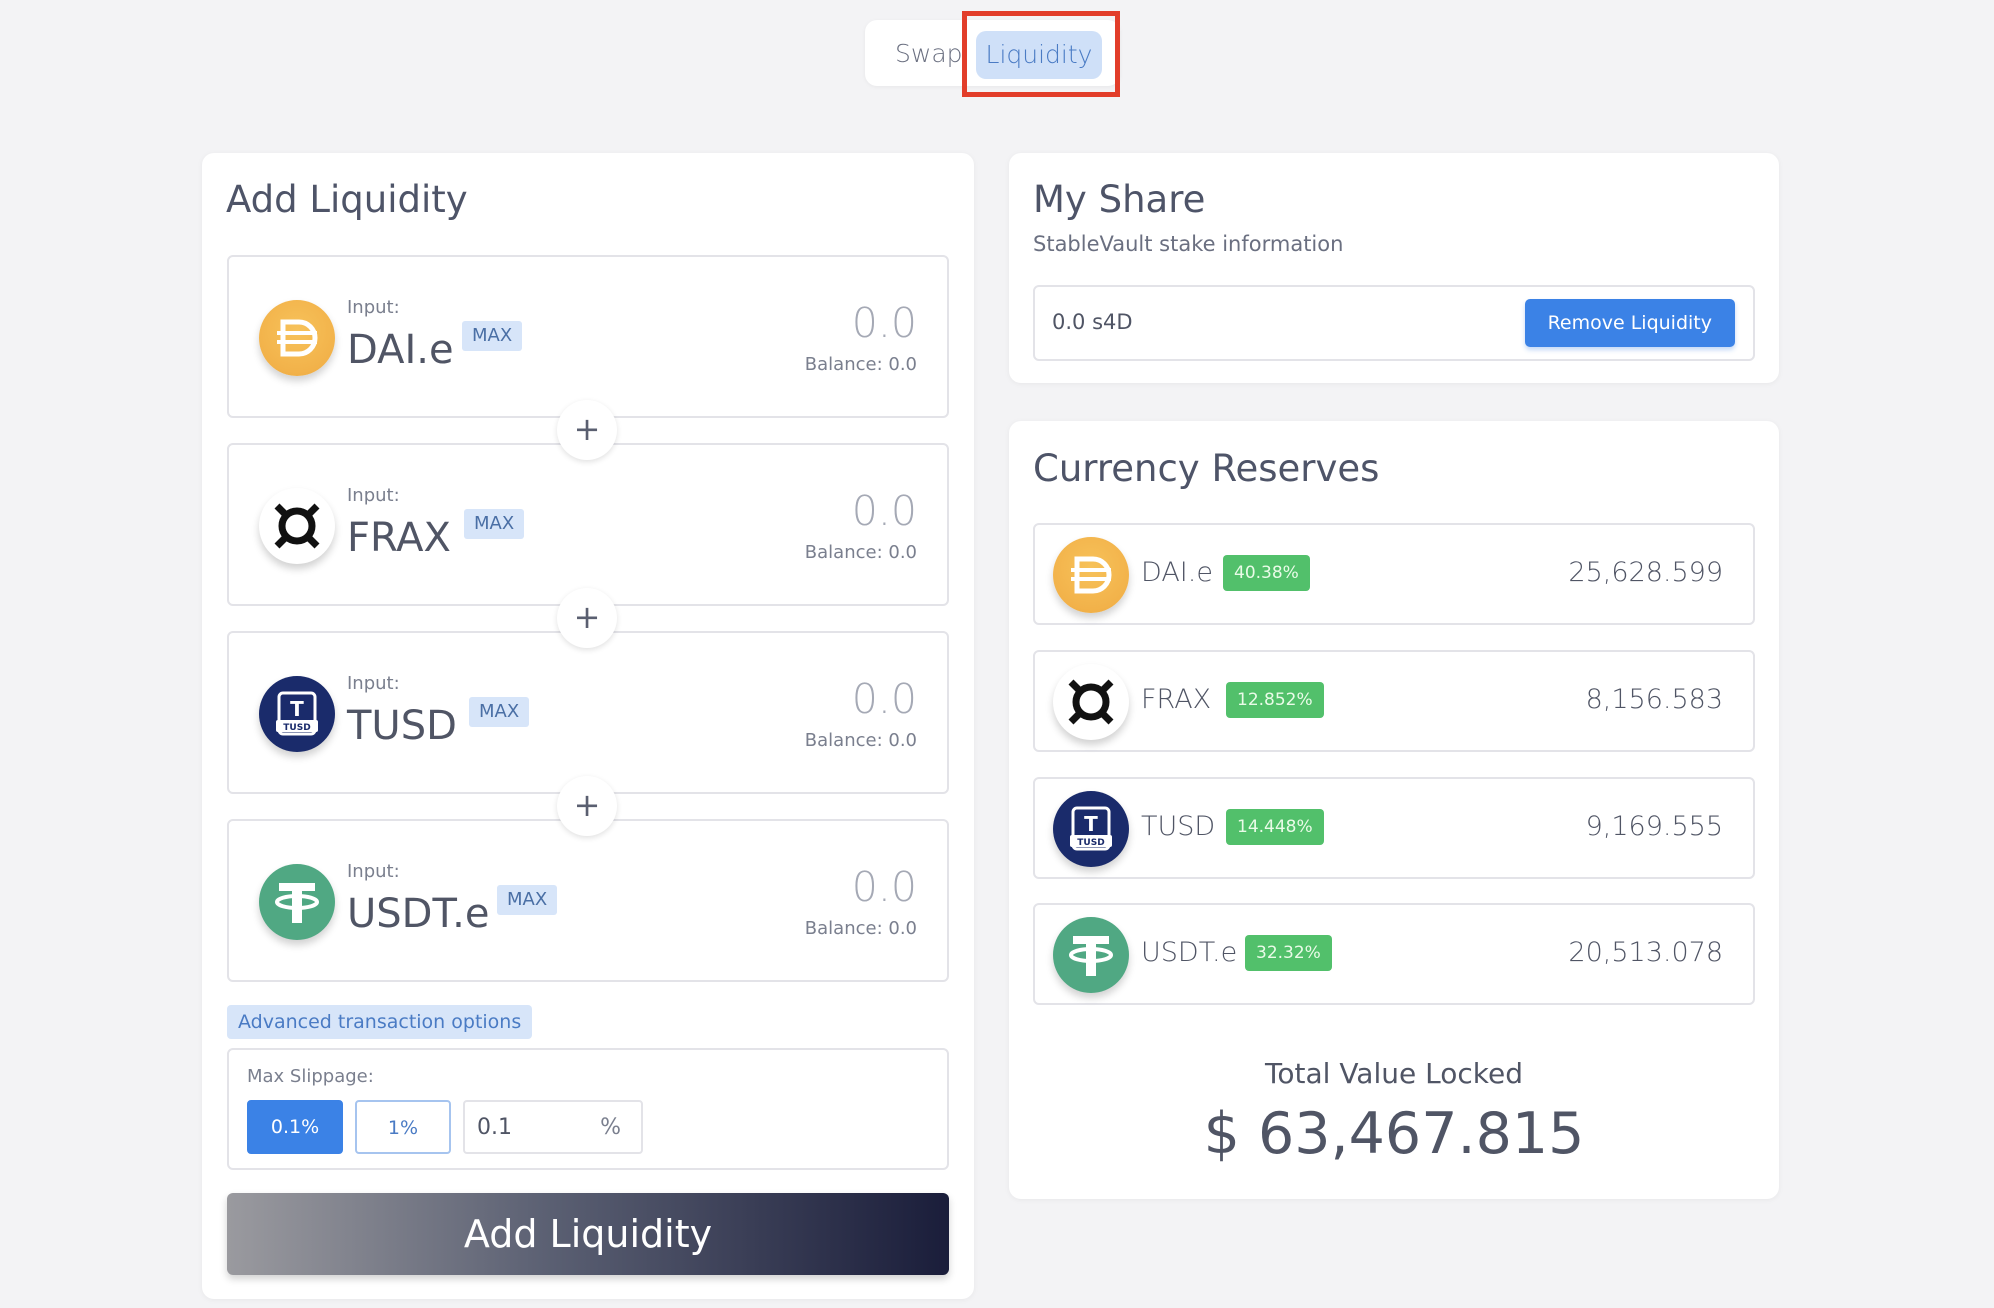 The image size is (1994, 1308). I want to click on add-liquidity-button: Add Liquidity, so click(588, 1234).